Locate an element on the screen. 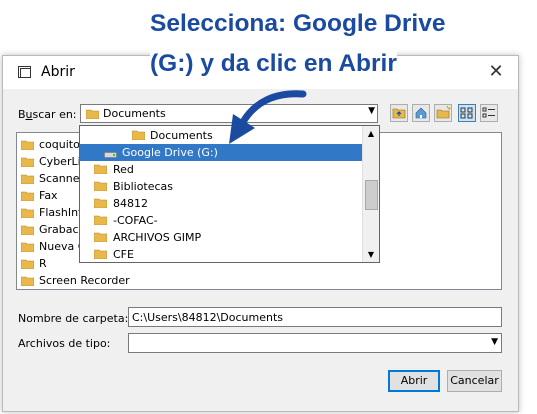 The height and width of the screenshot is (414, 537). details-view-icon is located at coordinates (488, 112).